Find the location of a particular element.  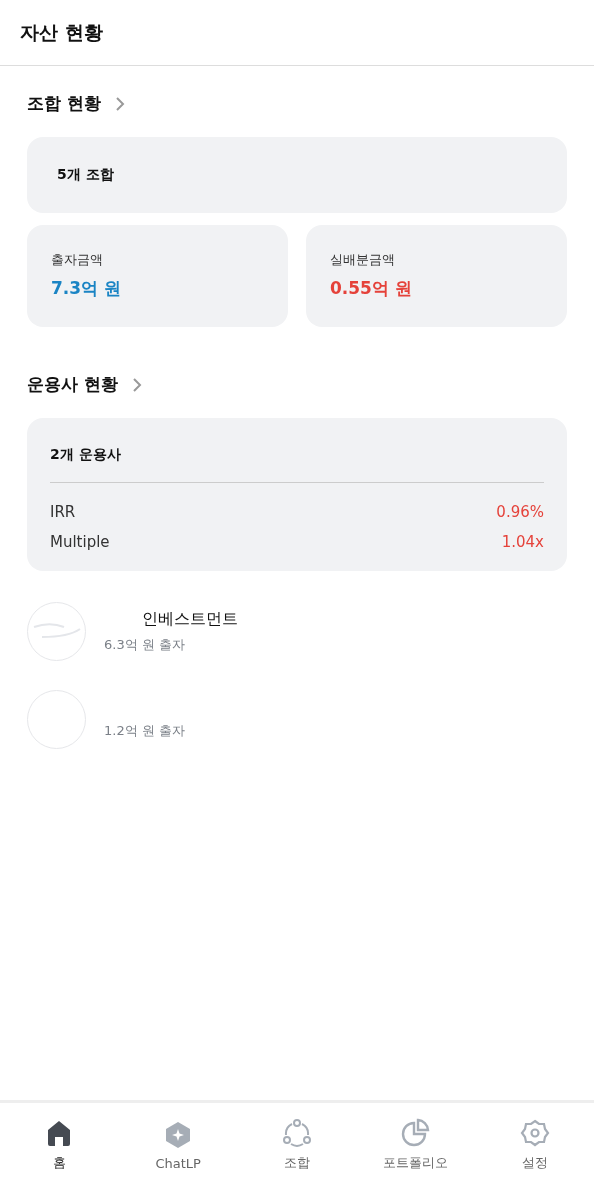

nav-tab: ChatLP is located at coordinates (178, 1145).